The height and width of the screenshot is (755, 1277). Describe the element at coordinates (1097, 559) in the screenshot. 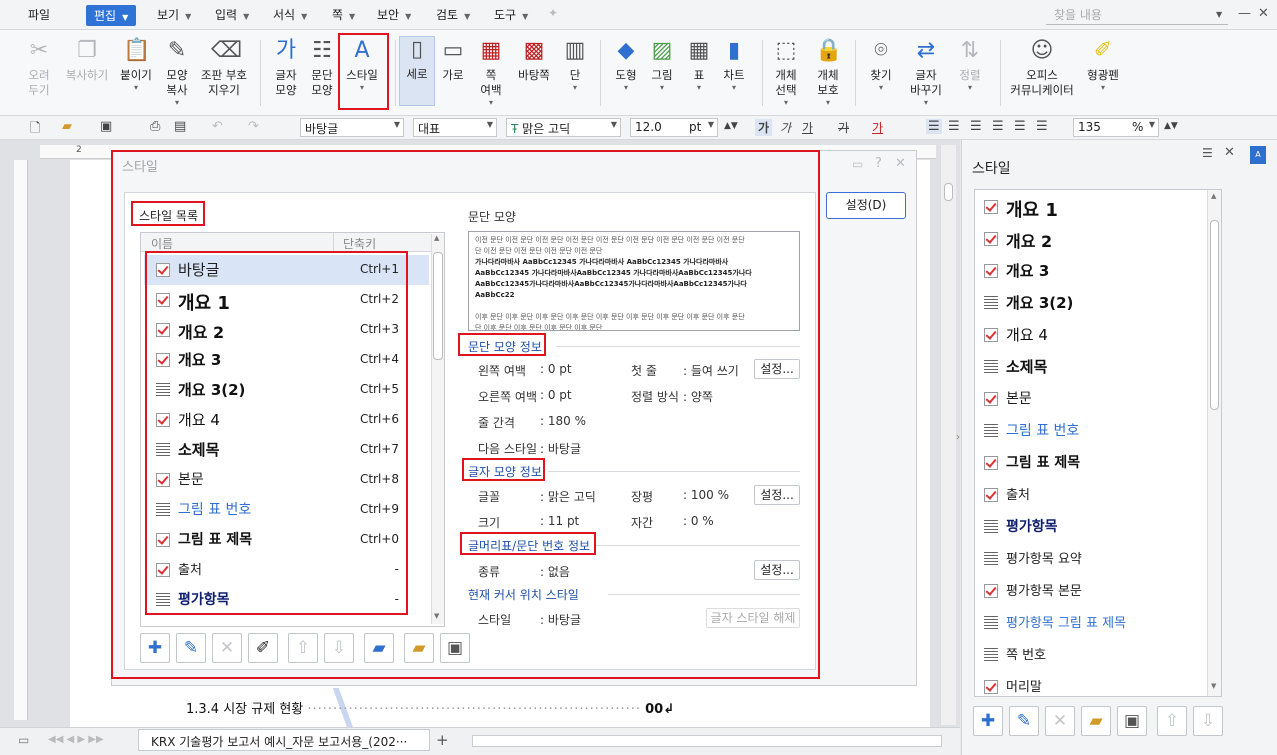

I see `panel-style-item: 평가항목 요약` at that location.